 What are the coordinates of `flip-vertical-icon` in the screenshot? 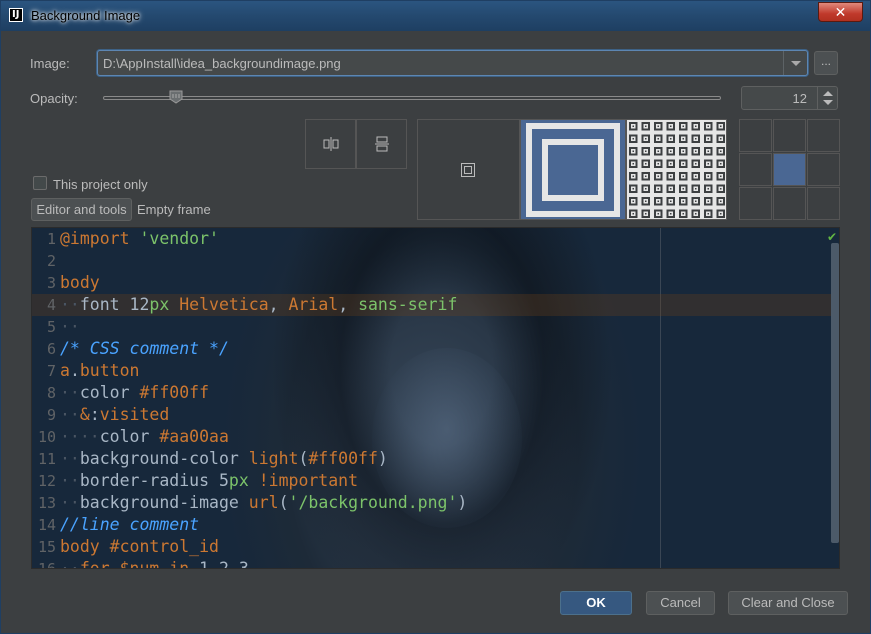 It's located at (382, 144).